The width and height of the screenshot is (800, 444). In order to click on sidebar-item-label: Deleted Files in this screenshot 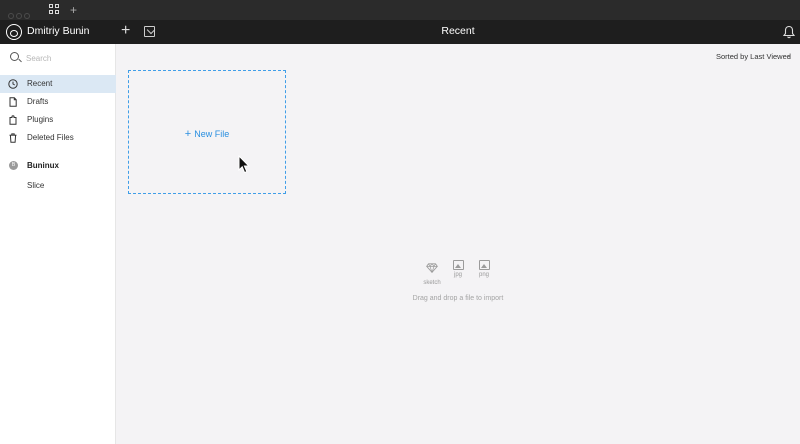, I will do `click(50, 137)`.